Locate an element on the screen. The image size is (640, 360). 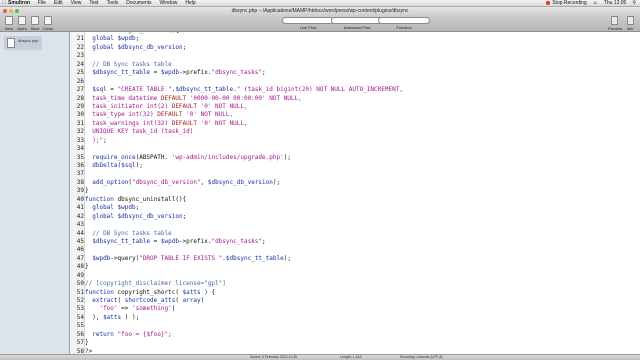
line-number: 25 is located at coordinates (80, 73).